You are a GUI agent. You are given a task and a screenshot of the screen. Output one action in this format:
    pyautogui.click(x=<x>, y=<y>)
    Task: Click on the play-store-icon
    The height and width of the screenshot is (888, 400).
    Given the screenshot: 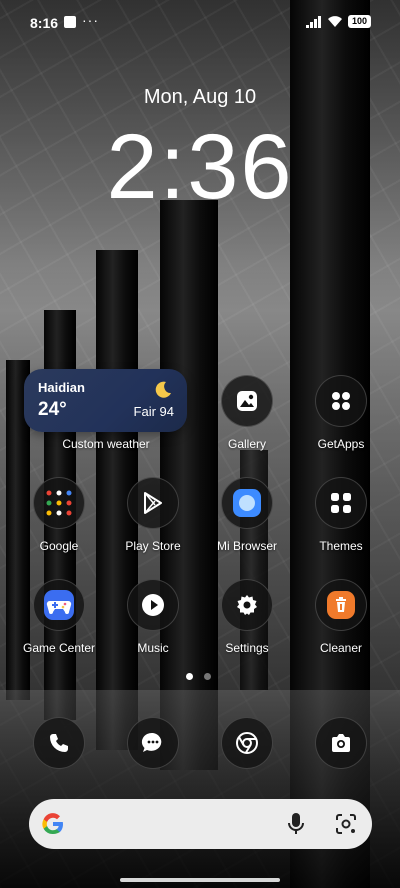 What is the action you would take?
    pyautogui.click(x=153, y=503)
    